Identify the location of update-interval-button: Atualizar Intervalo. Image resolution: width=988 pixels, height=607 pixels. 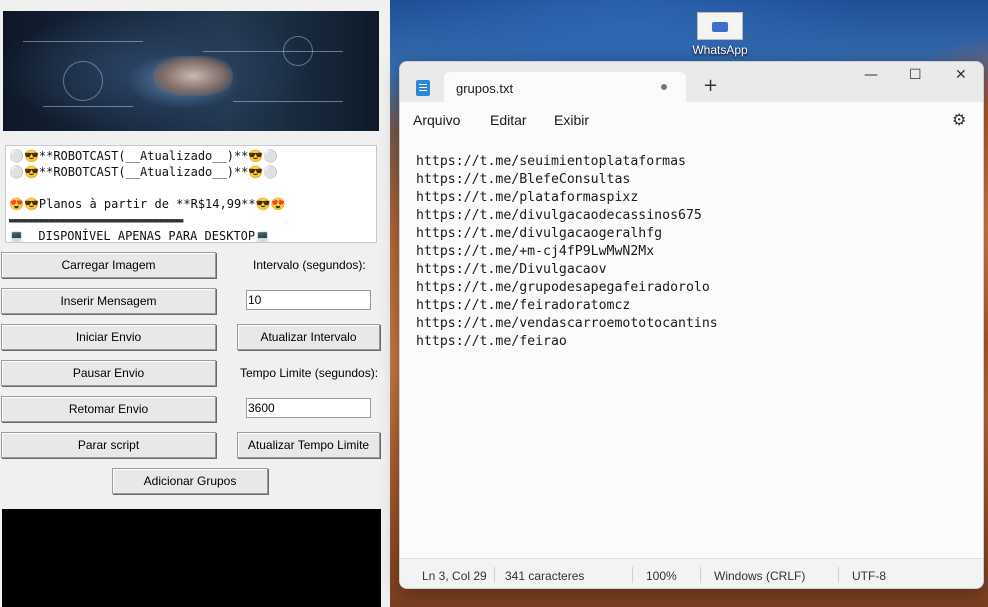
(308, 337).